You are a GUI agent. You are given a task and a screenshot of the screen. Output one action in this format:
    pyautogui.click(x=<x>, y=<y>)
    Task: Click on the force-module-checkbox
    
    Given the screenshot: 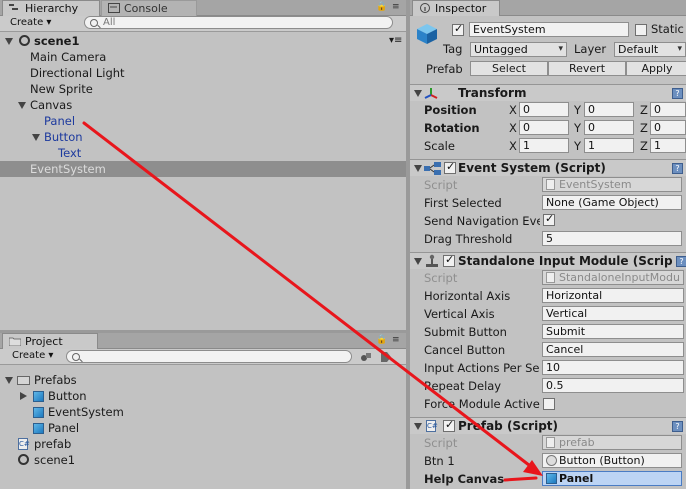 What is the action you would take?
    pyautogui.click(x=549, y=404)
    